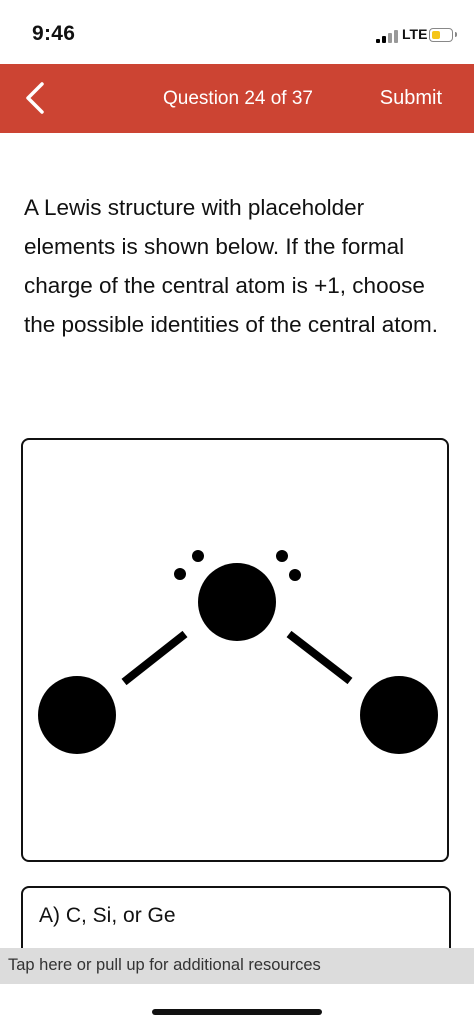  Describe the element at coordinates (237, 1012) in the screenshot. I see `home-indicator` at that location.